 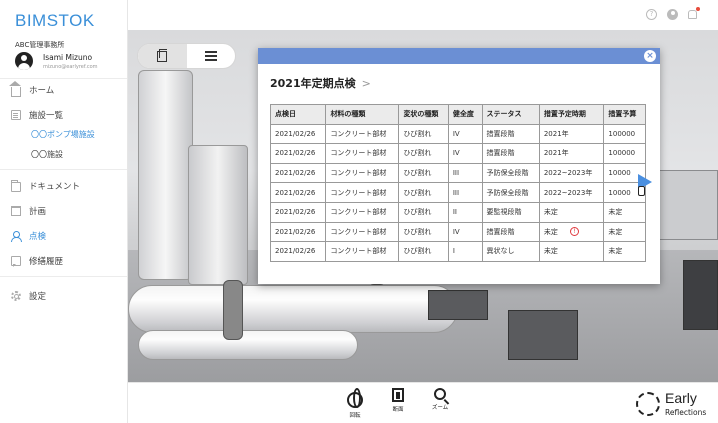 I want to click on sidebar-item-label: 〇〇ポンプ場施設, so click(x=63, y=134).